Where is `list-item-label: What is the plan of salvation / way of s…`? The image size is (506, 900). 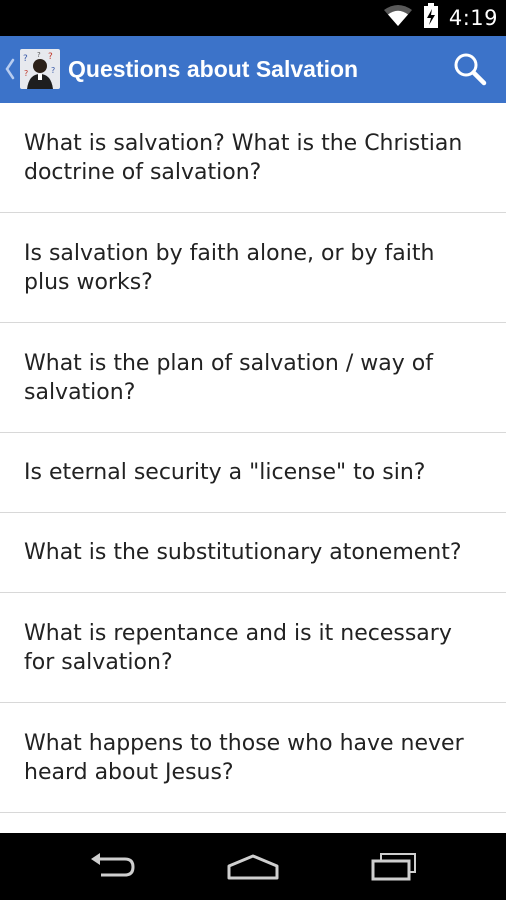 list-item-label: What is the plan of salvation / way of s… is located at coordinates (228, 377).